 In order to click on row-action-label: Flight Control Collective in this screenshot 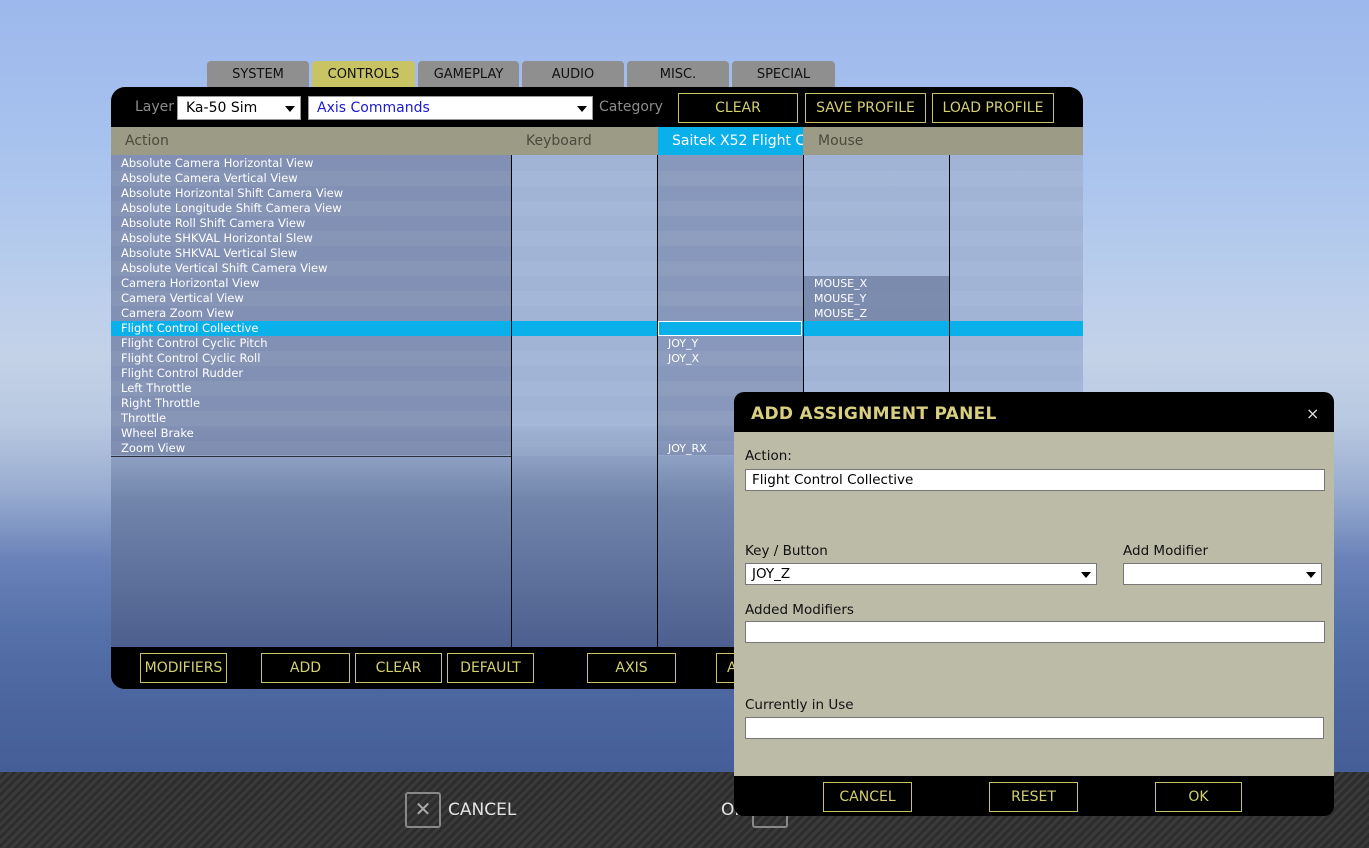, I will do `click(190, 328)`.